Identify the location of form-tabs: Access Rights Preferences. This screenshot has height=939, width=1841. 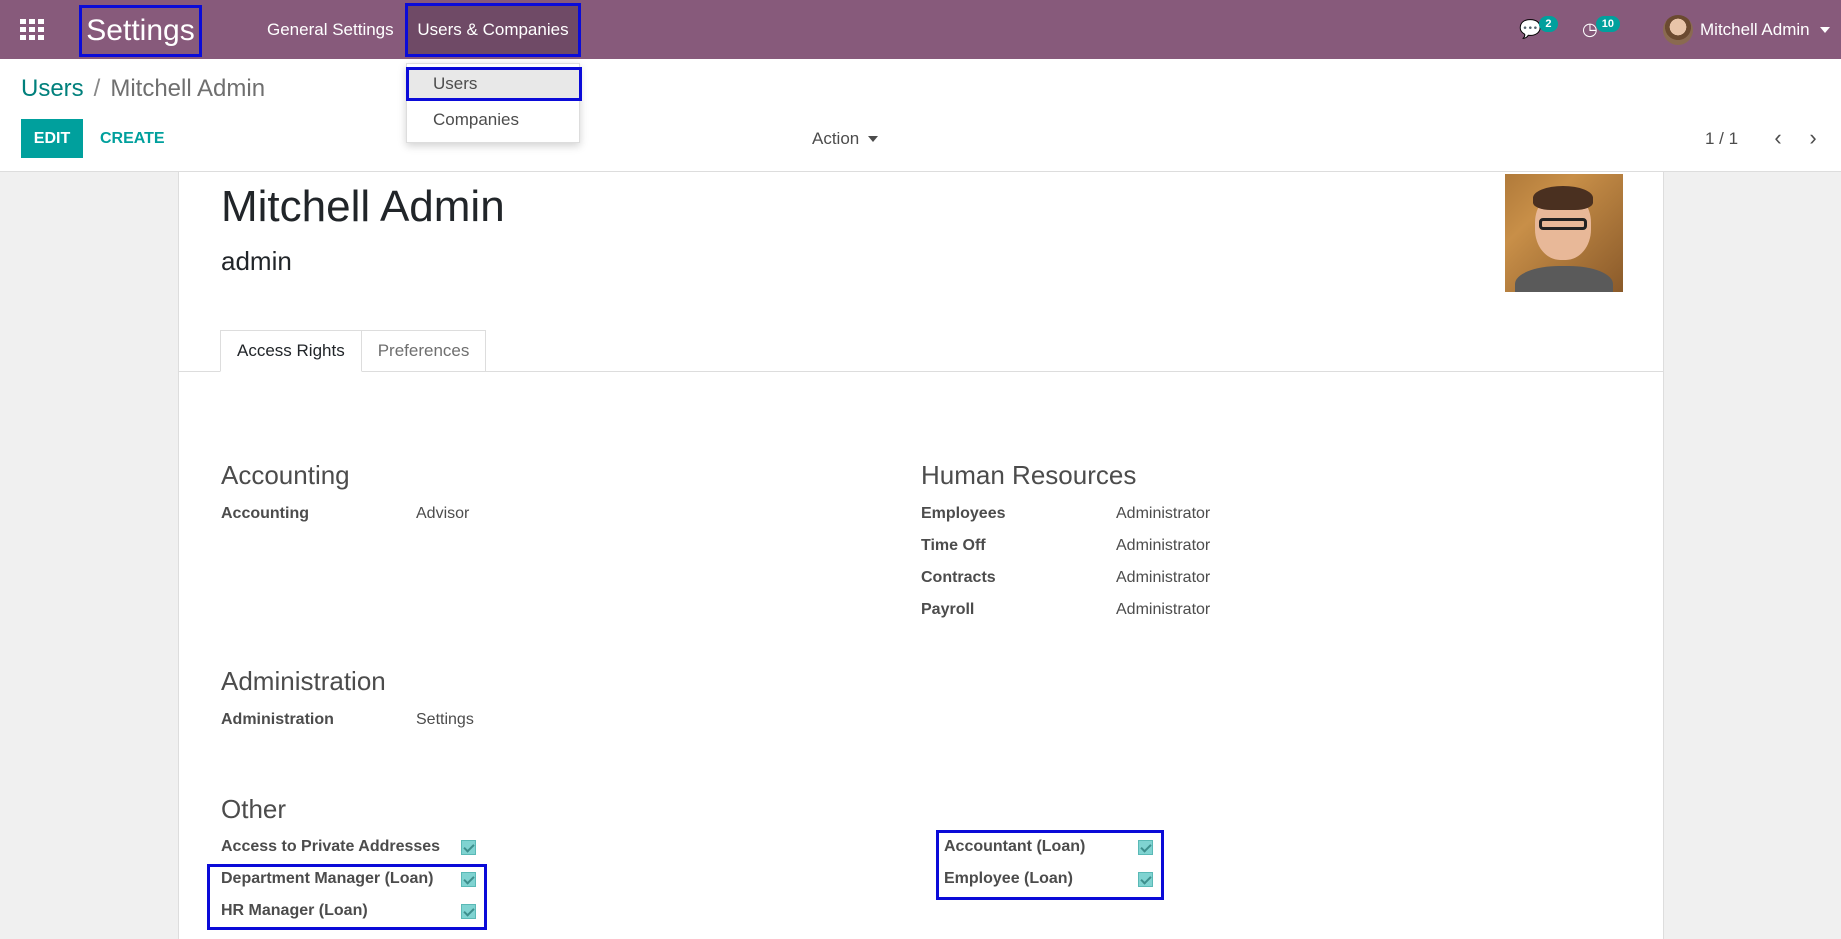
(353, 351).